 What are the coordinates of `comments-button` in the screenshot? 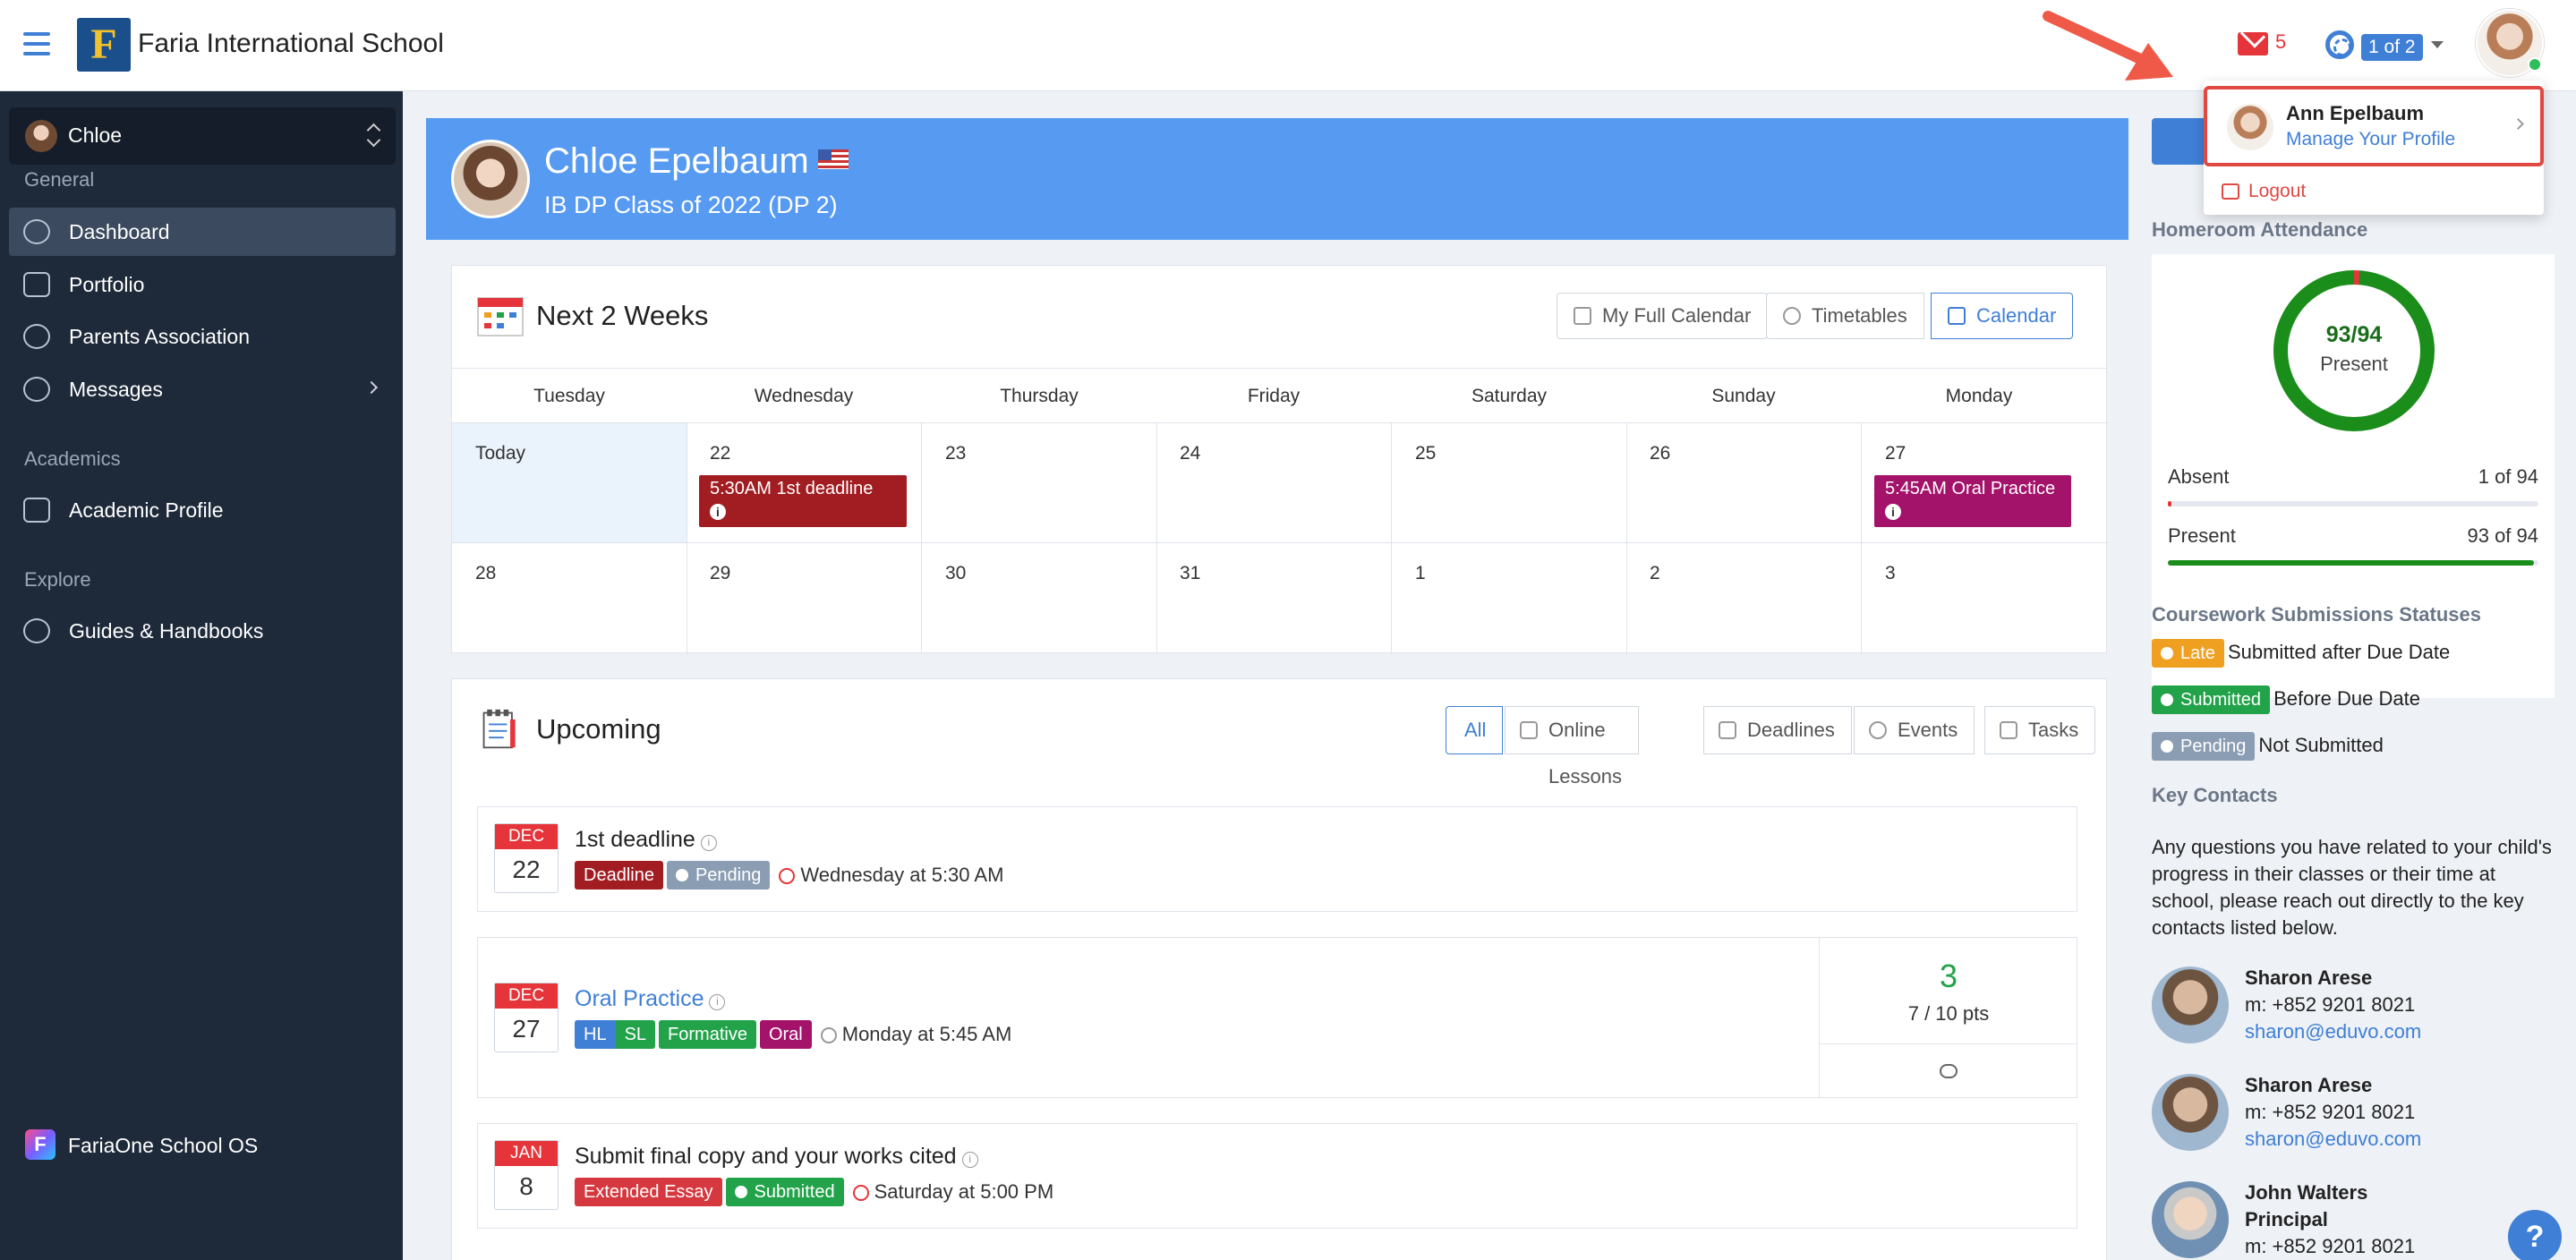 It's located at (1948, 1070).